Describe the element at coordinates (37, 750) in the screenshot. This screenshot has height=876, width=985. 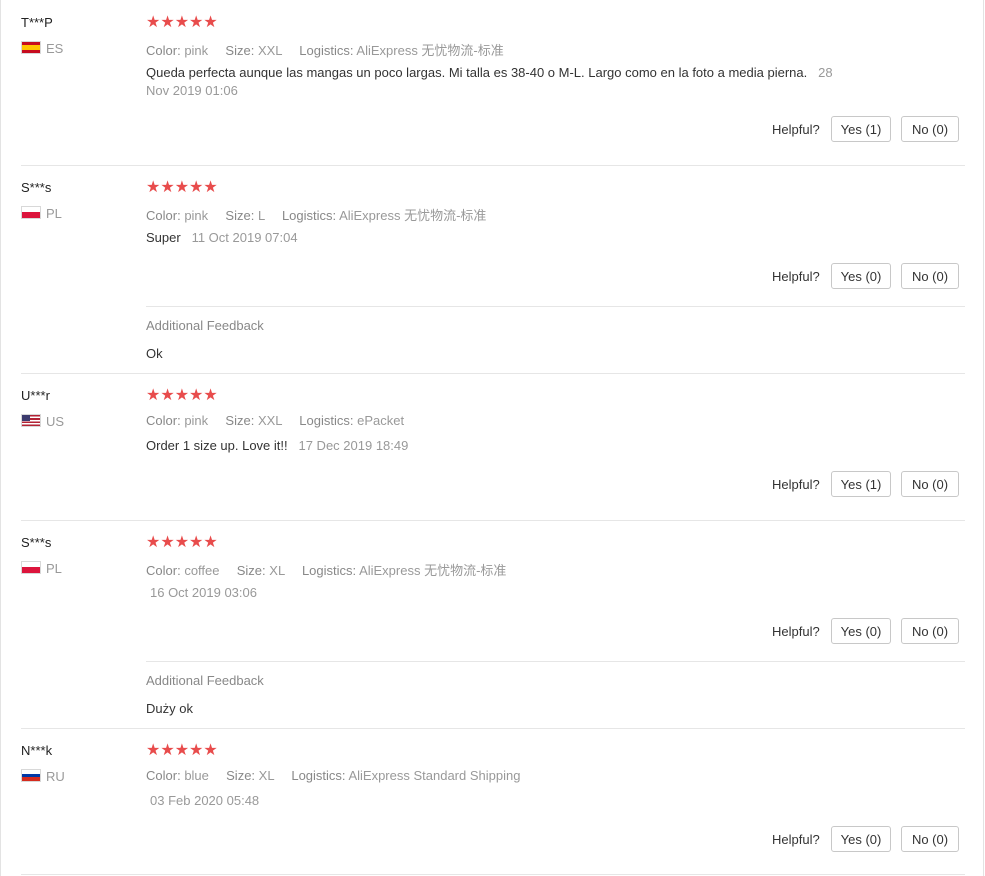
I see `reviewer-name: N***k` at that location.